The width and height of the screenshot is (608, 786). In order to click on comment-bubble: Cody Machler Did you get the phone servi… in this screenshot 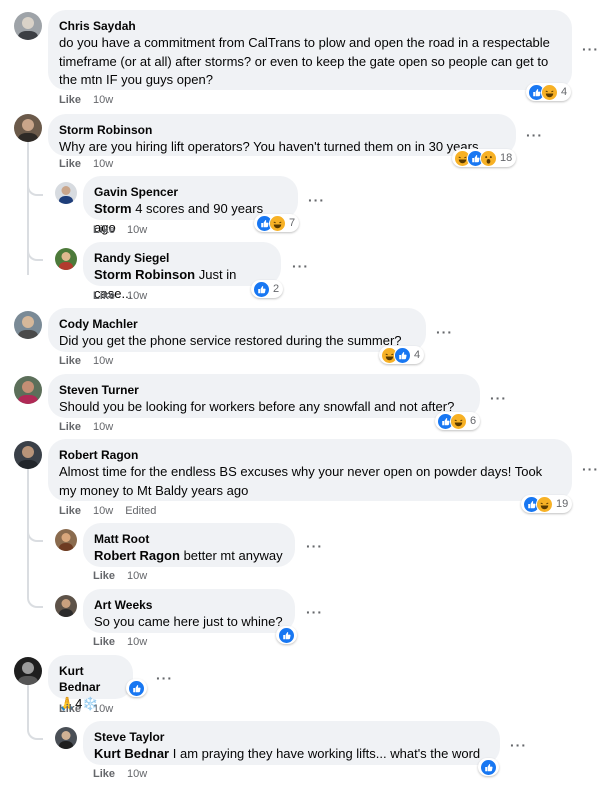, I will do `click(237, 330)`.